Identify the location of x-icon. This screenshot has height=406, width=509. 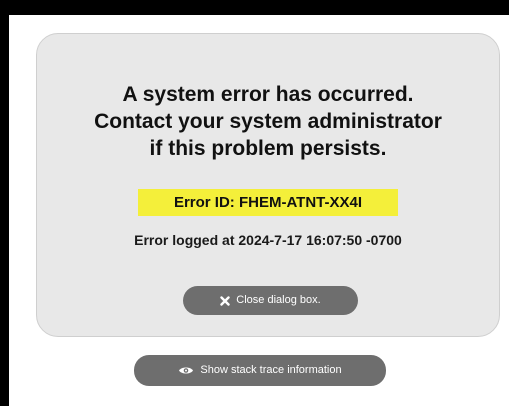
(225, 300).